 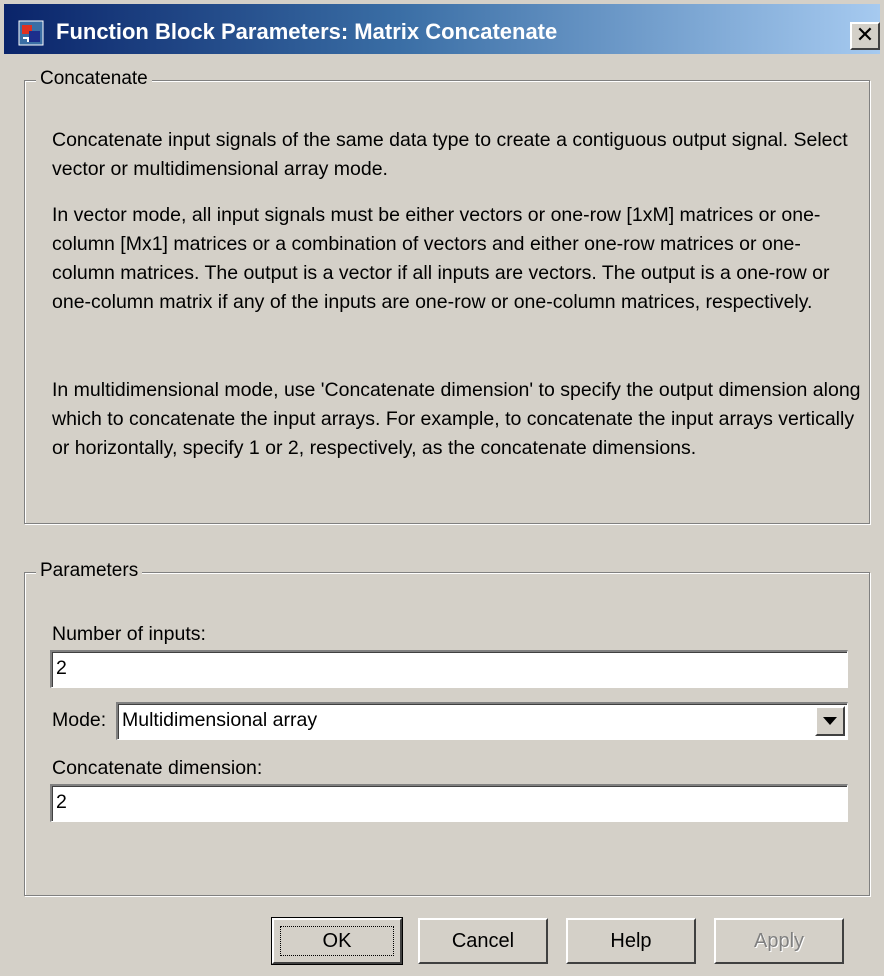 What do you see at coordinates (449, 669) in the screenshot?
I see `number-of-inputs-field: 2` at bounding box center [449, 669].